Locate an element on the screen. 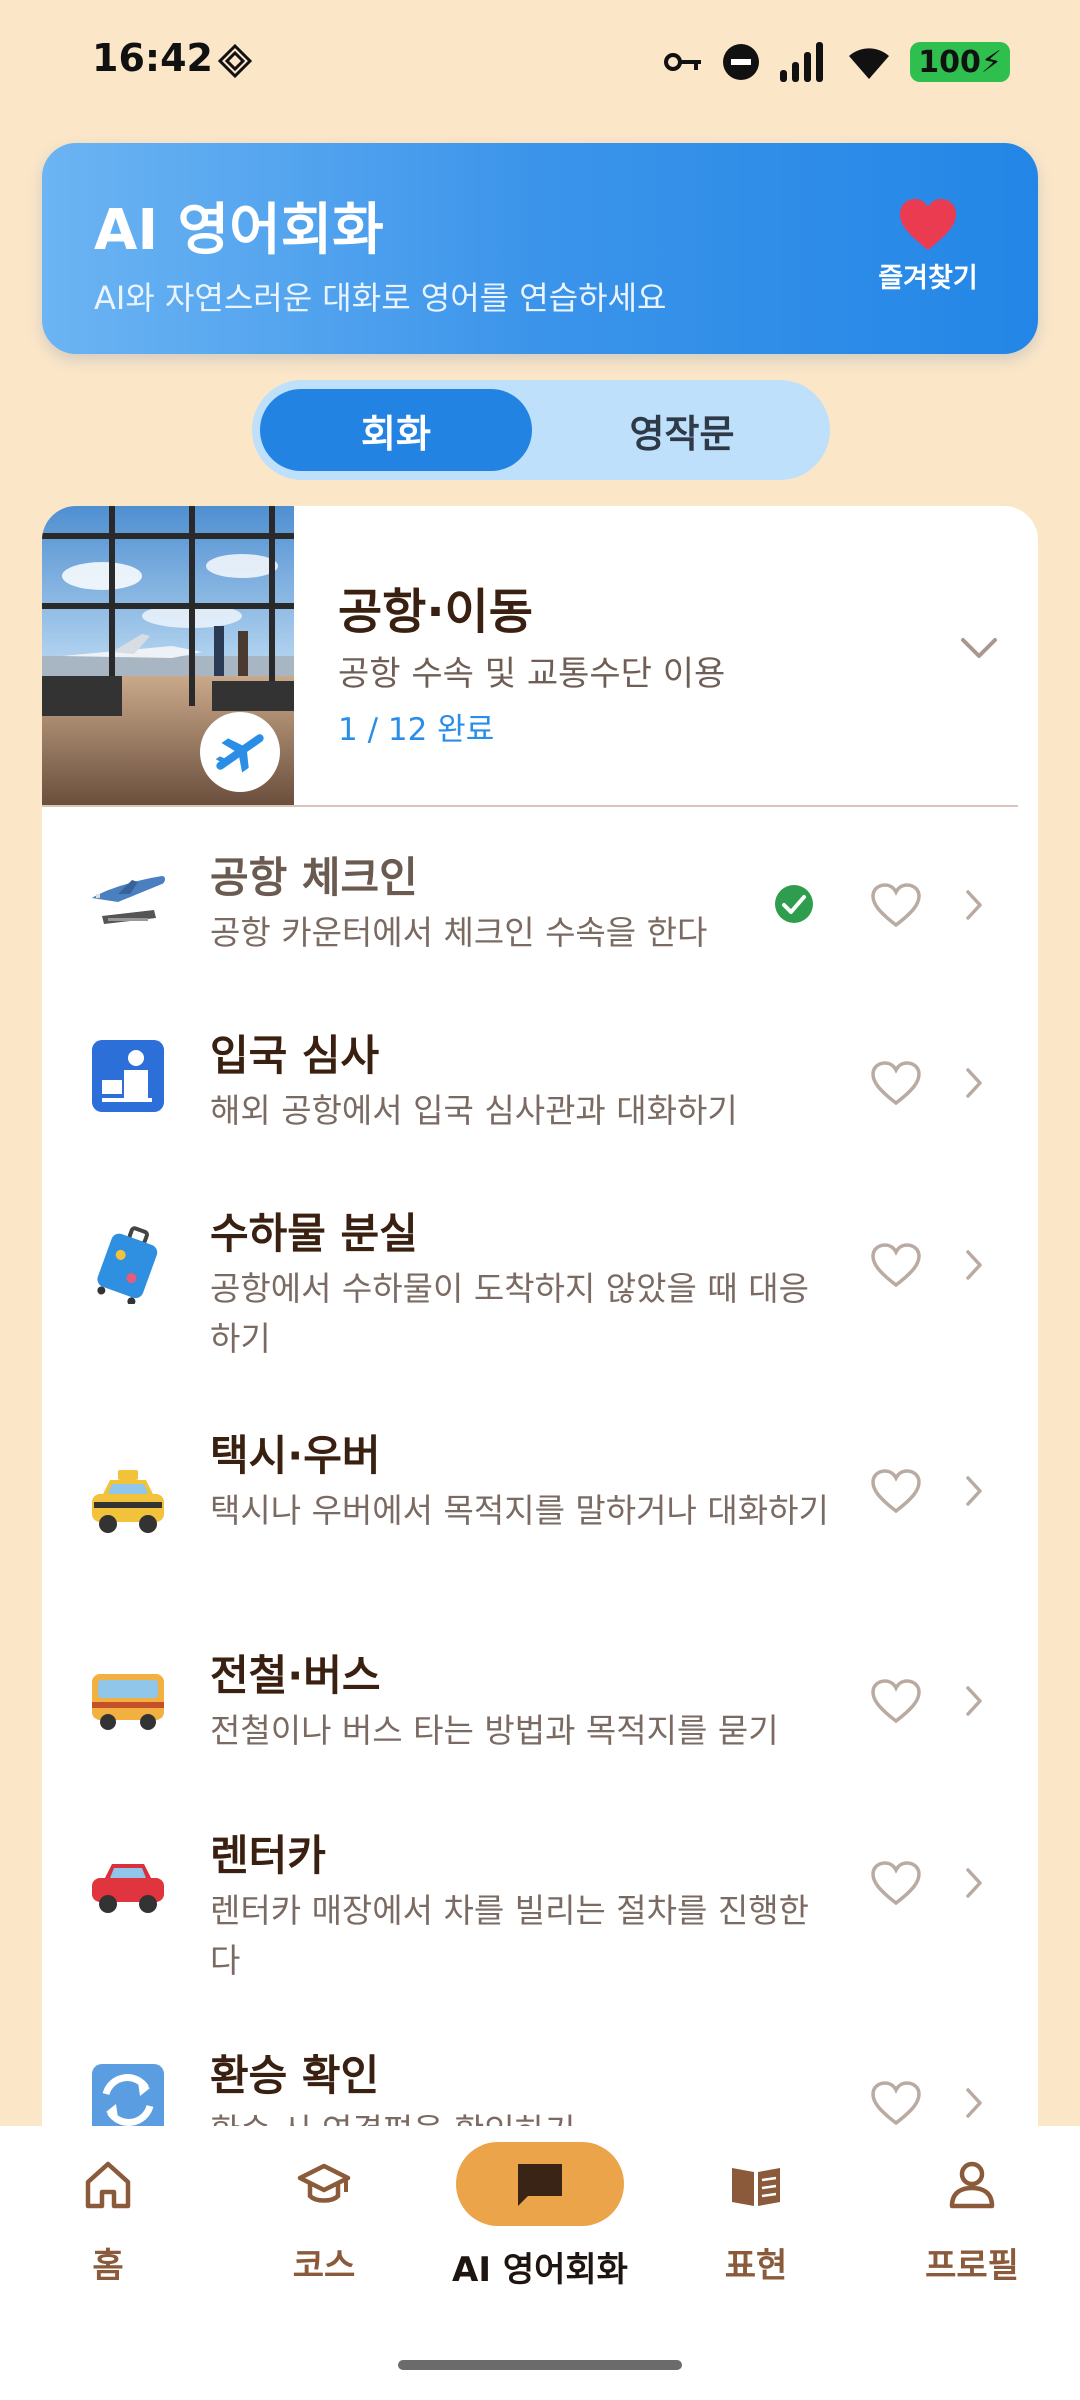 This screenshot has height=2400, width=1080. list-item: 수하물 분실 공항에서 수하물이 도착하지 않았을 때 대응하기 is located at coordinates (540, 1276).